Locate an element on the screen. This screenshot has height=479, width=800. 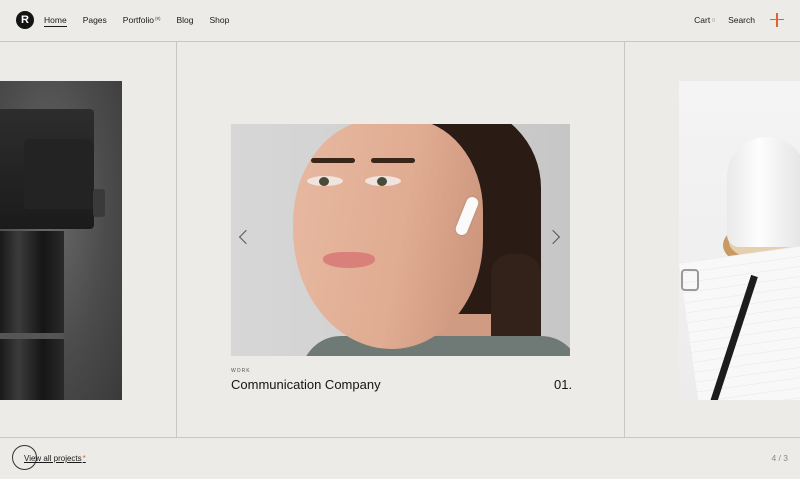
view-all-label: View all projects is located at coordinates (53, 458).